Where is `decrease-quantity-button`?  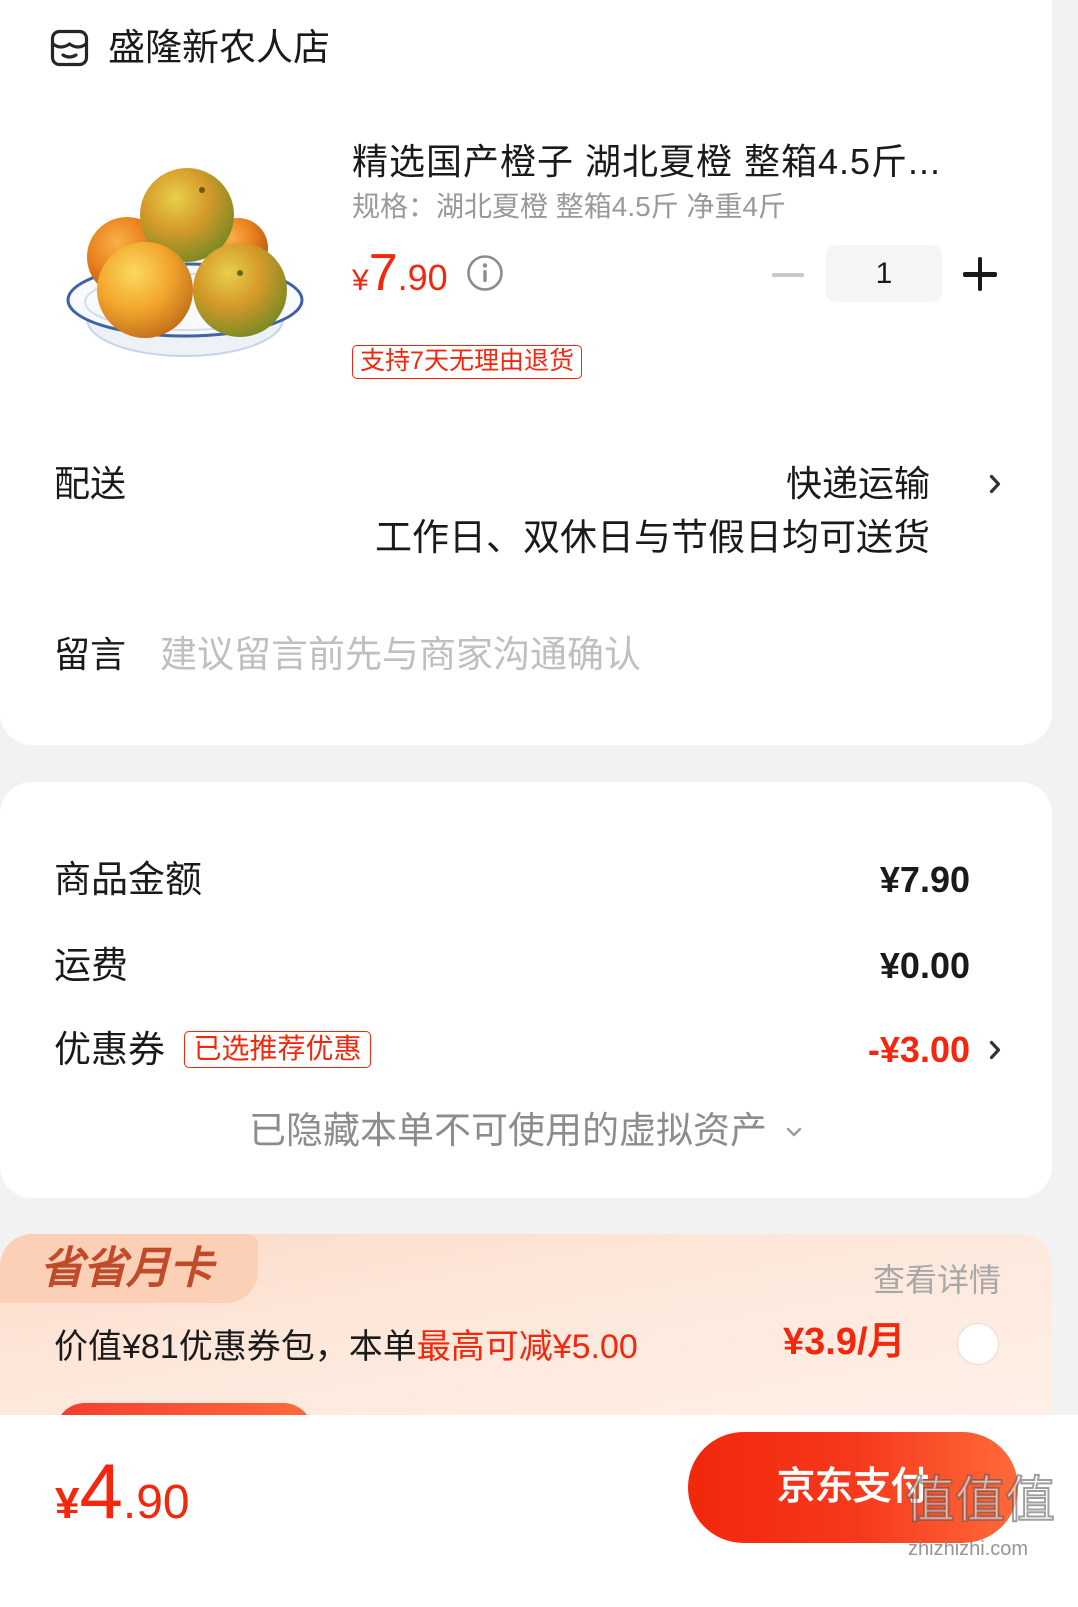 decrease-quantity-button is located at coordinates (788, 275).